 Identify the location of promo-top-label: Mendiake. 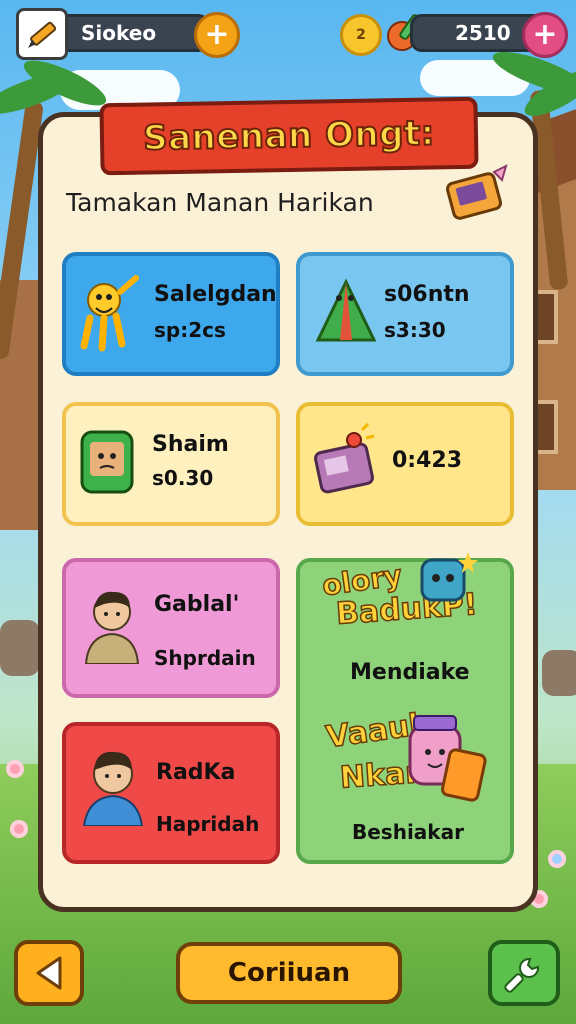
(410, 672).